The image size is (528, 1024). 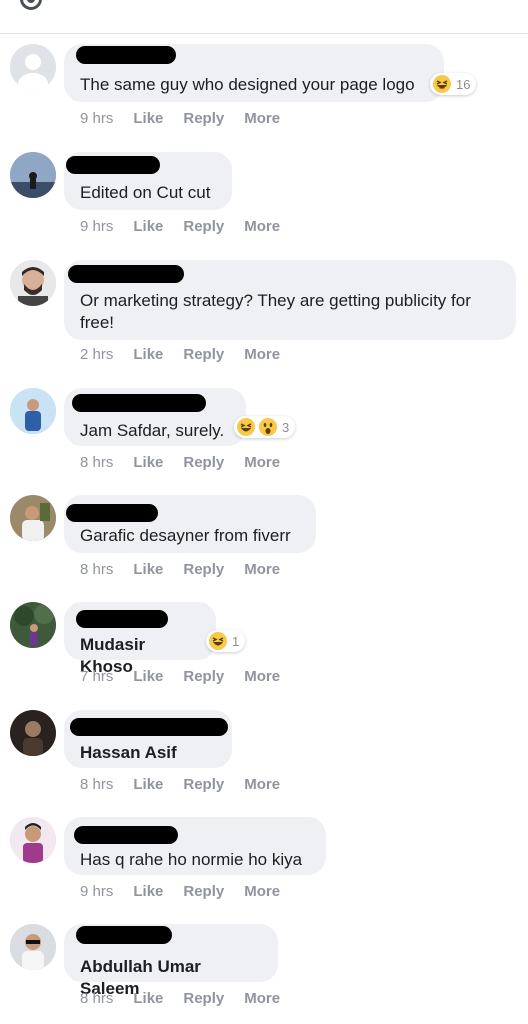 I want to click on comment-bubble: Hassan Asif, so click(x=148, y=739).